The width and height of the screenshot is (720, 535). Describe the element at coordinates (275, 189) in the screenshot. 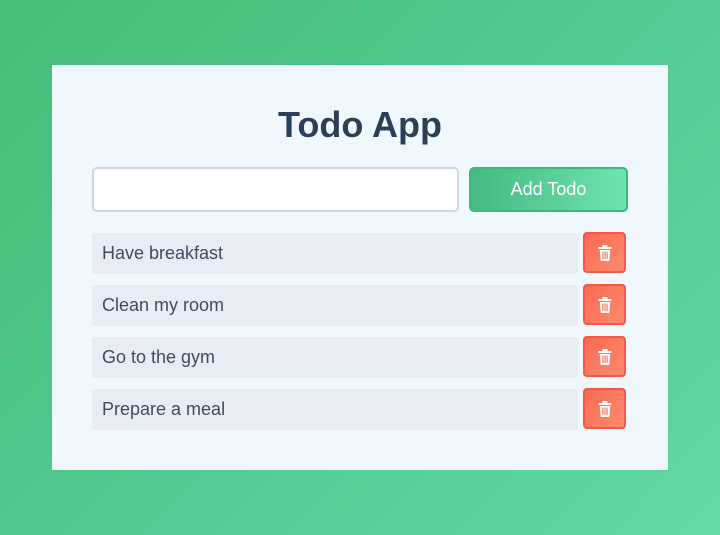

I see `todo-input` at that location.